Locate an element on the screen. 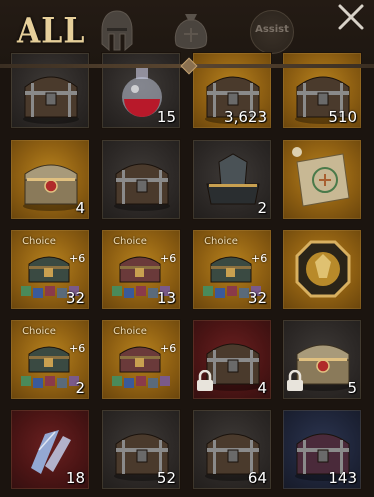 The width and height of the screenshot is (374, 497). inventory-slot: Choice +6 13 is located at coordinates (141, 269).